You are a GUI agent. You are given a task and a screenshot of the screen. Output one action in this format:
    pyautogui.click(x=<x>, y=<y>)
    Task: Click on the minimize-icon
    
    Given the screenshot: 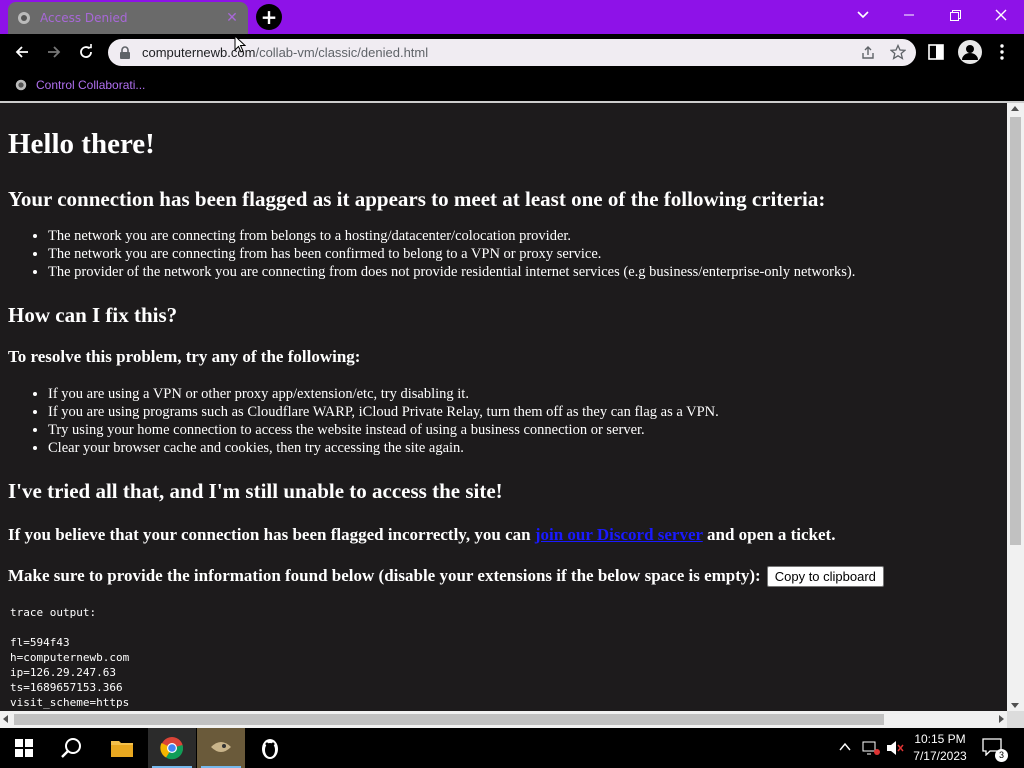 What is the action you would take?
    pyautogui.click(x=909, y=15)
    